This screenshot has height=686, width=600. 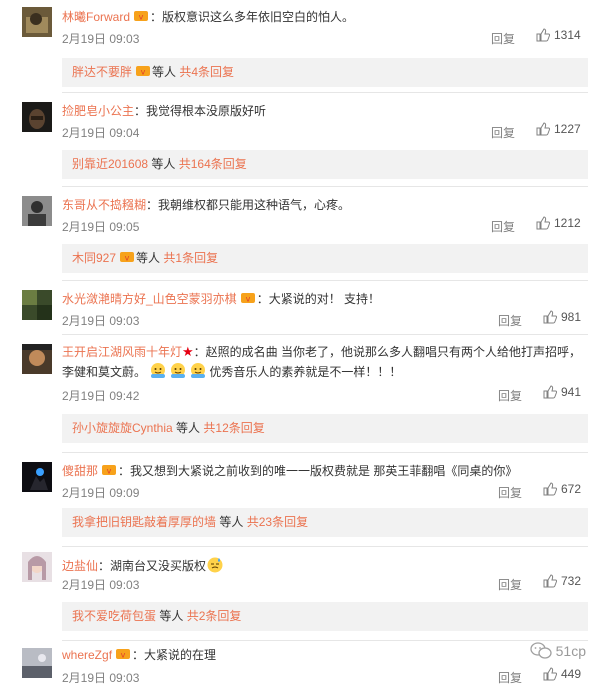 What do you see at coordinates (567, 223) in the screenshot?
I see `like-count: 1212` at bounding box center [567, 223].